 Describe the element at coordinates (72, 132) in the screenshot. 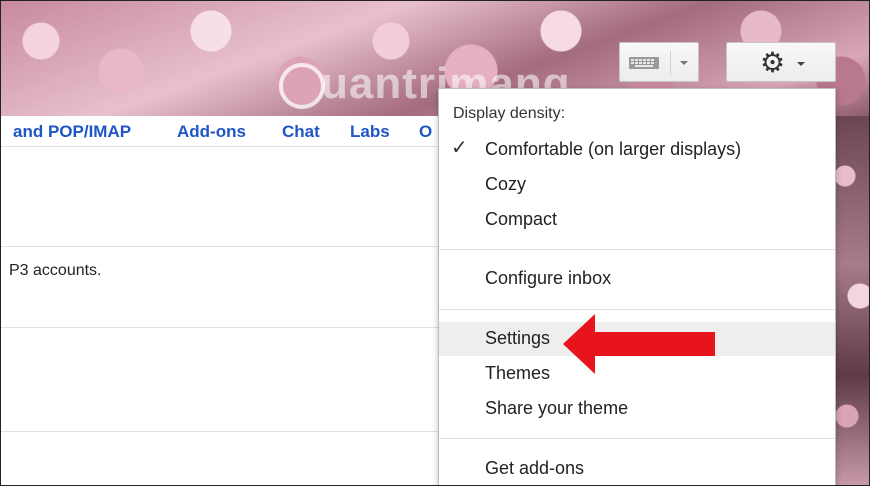

I see `tab-forwarding-pop-imap: and POP/IMAP` at that location.